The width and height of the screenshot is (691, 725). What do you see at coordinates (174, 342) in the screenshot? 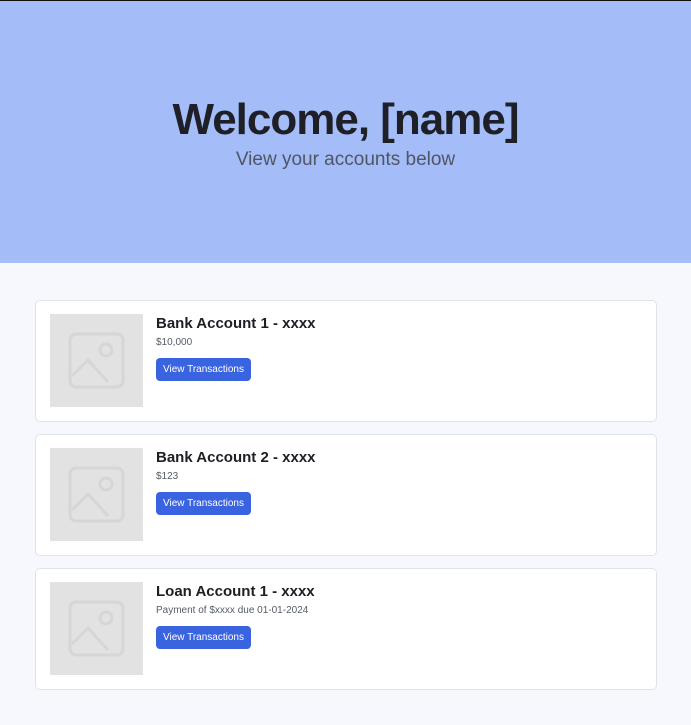
I see `account-balance: $10,000` at bounding box center [174, 342].